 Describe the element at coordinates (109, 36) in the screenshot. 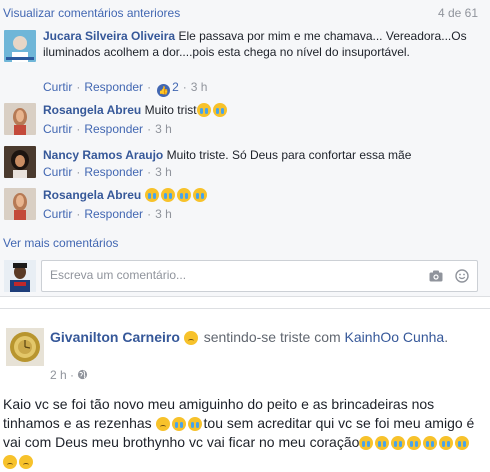

I see `comment-author: Jucara Silveira Oliveira` at that location.